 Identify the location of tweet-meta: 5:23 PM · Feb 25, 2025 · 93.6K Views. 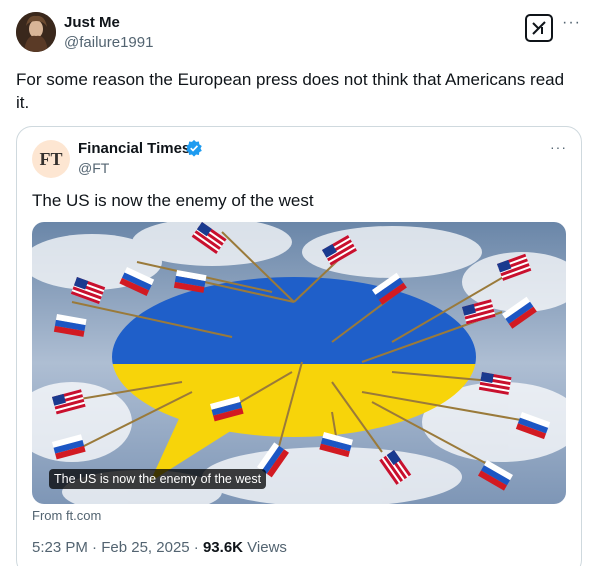
(159, 547).